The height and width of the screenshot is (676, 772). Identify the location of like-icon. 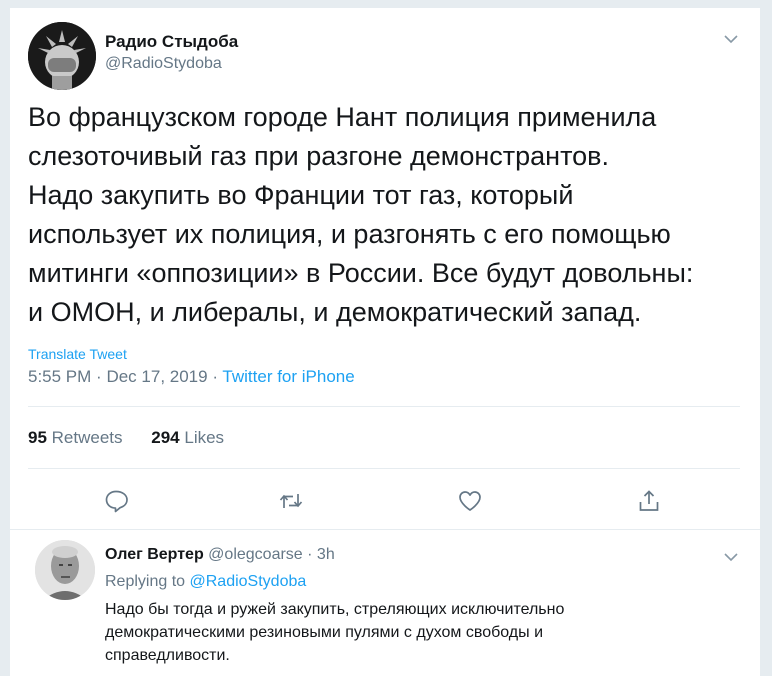
(470, 501).